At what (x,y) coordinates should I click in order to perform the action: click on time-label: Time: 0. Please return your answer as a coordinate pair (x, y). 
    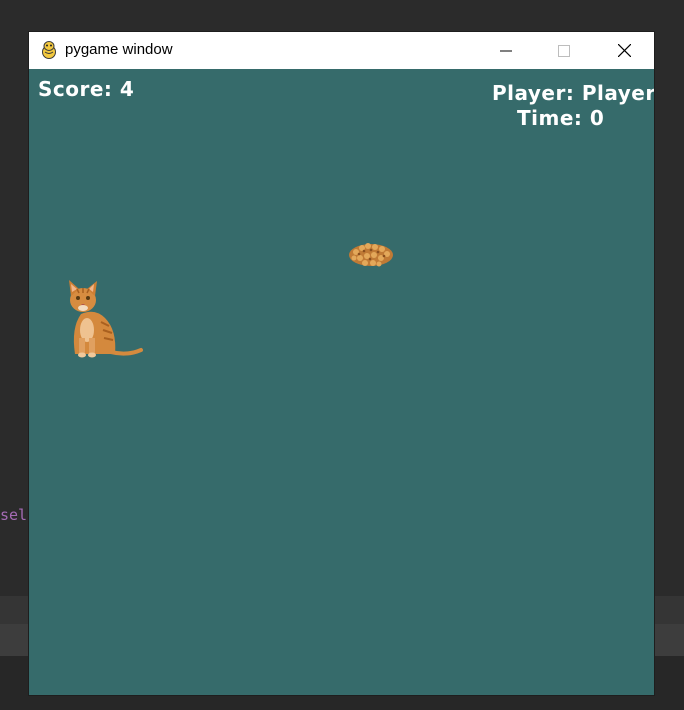
    Looking at the image, I should click on (561, 118).